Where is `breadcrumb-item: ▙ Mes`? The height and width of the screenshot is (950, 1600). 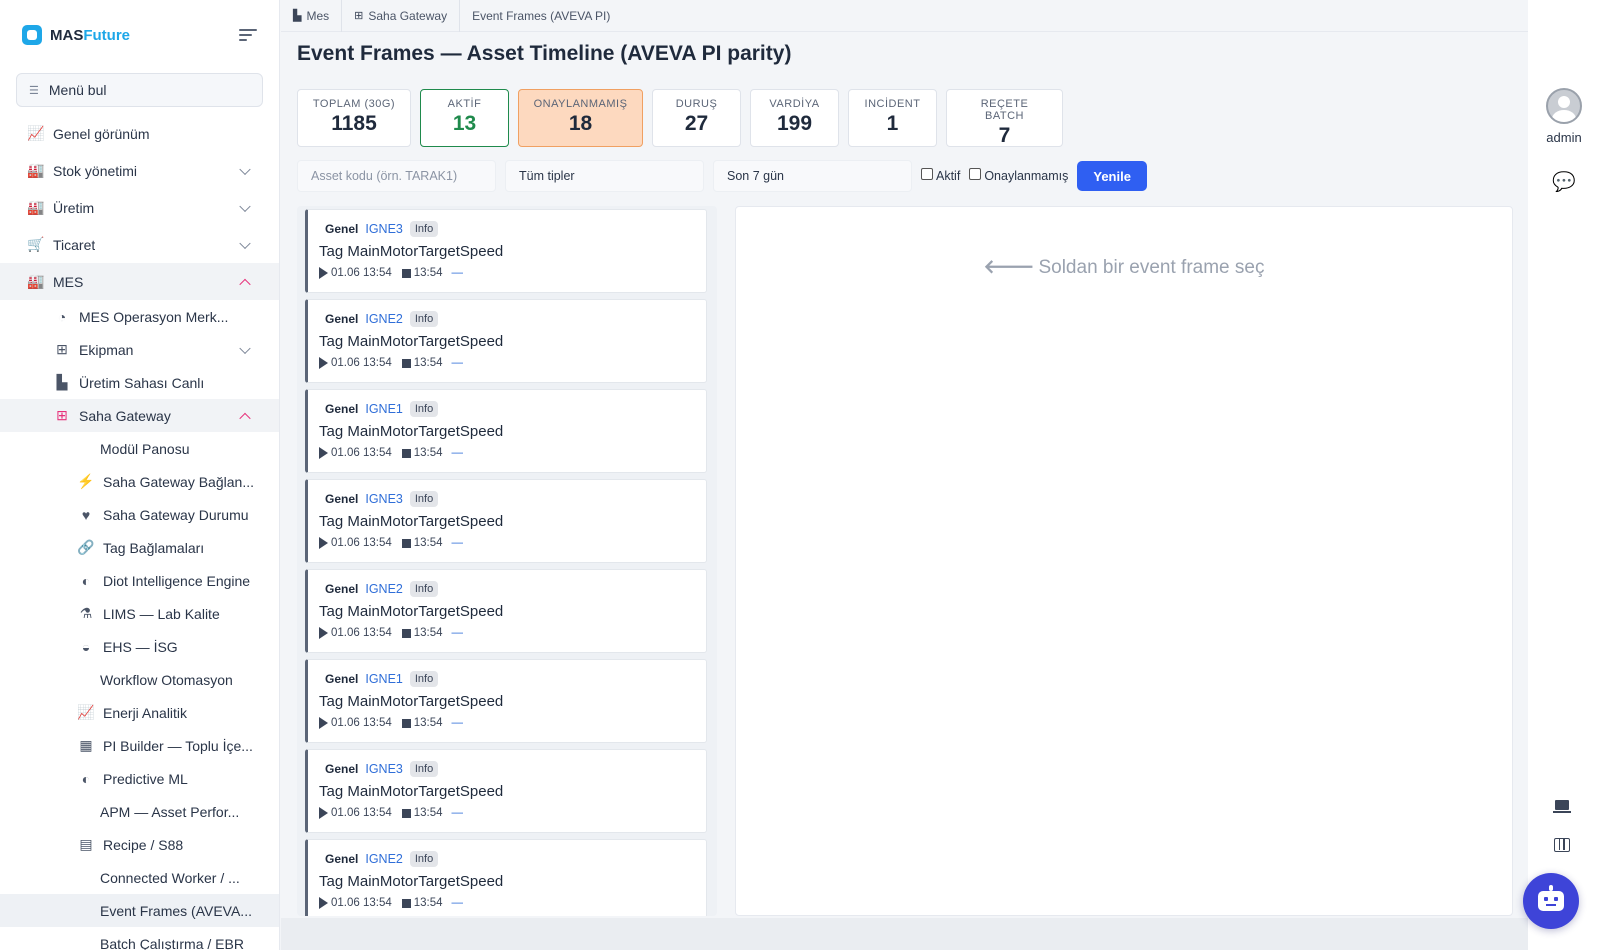 breadcrumb-item: ▙ Mes is located at coordinates (318, 16).